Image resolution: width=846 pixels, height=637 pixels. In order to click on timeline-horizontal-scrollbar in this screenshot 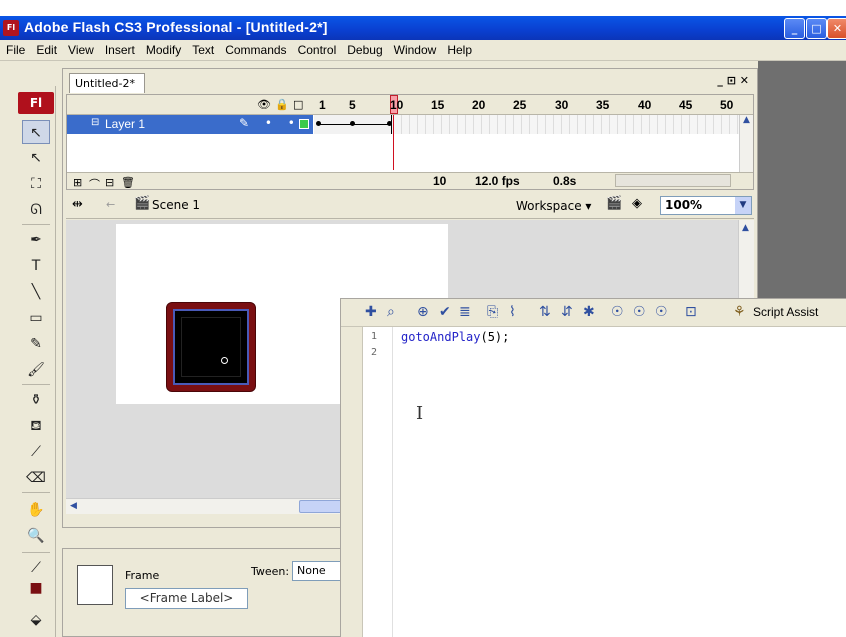, I will do `click(673, 180)`.